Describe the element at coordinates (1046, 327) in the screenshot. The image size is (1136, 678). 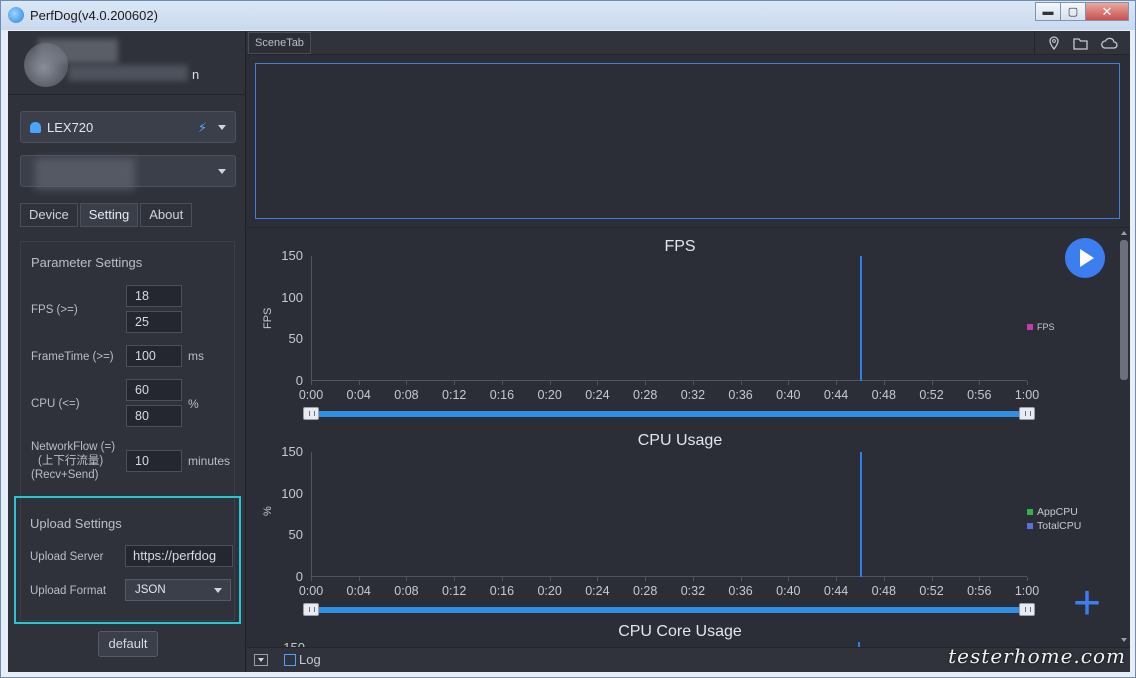
I see `legend-label: FPS` at that location.